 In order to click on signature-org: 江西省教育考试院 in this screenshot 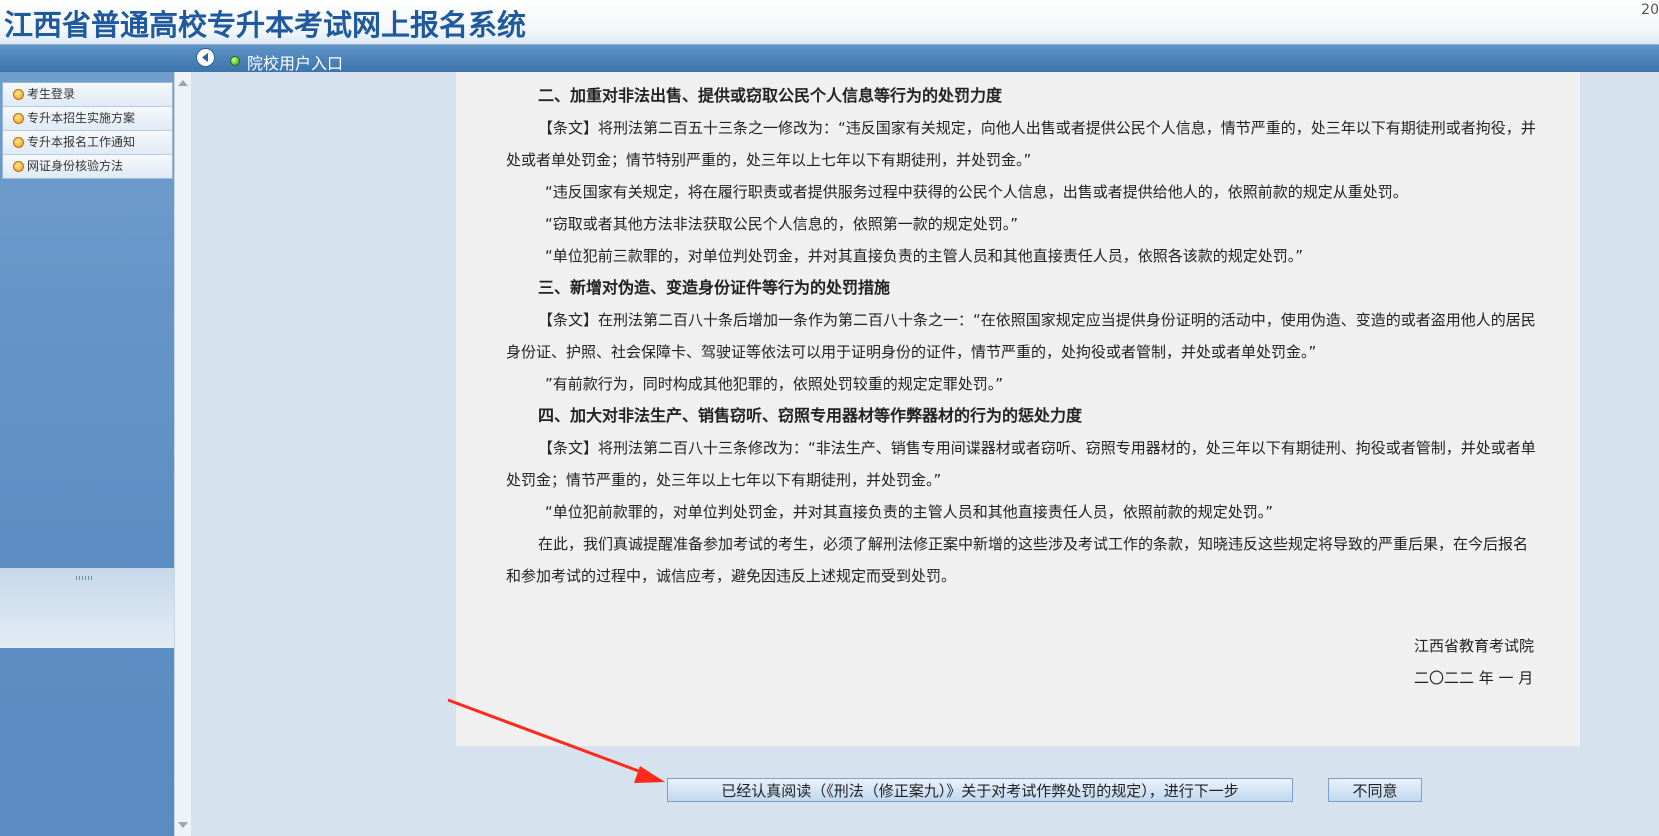, I will do `click(1474, 646)`.